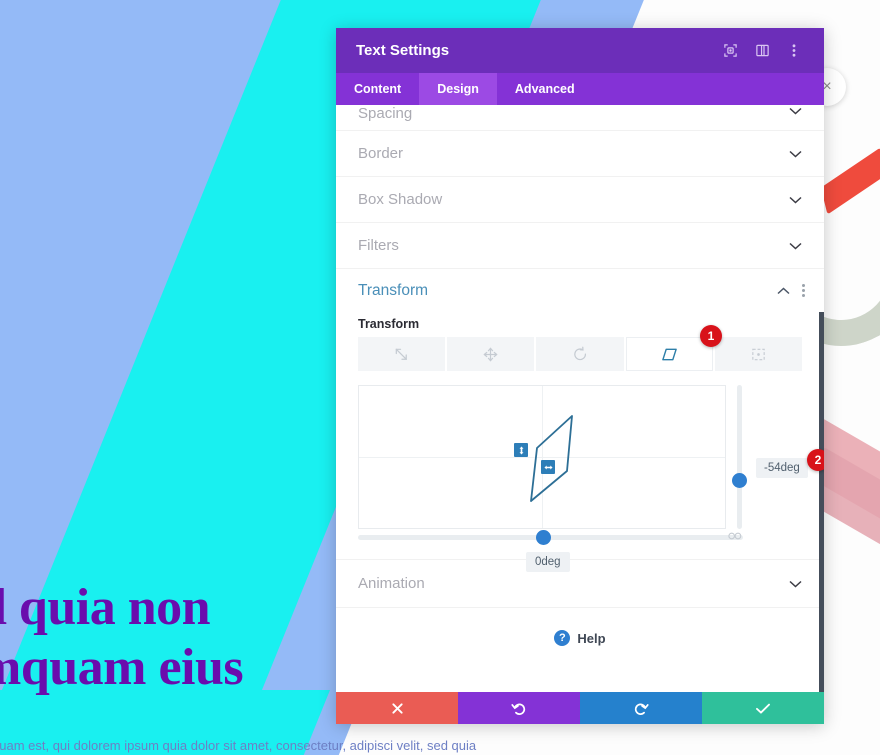 Image resolution: width=880 pixels, height=755 pixels. What do you see at coordinates (580, 246) in the screenshot?
I see `section-filters: Filters` at bounding box center [580, 246].